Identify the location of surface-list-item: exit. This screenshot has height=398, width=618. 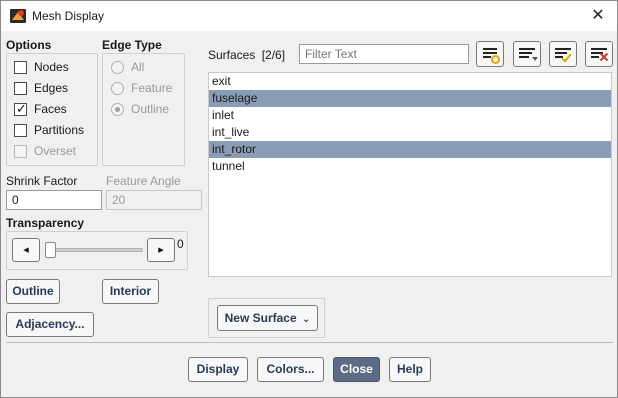
(410, 81).